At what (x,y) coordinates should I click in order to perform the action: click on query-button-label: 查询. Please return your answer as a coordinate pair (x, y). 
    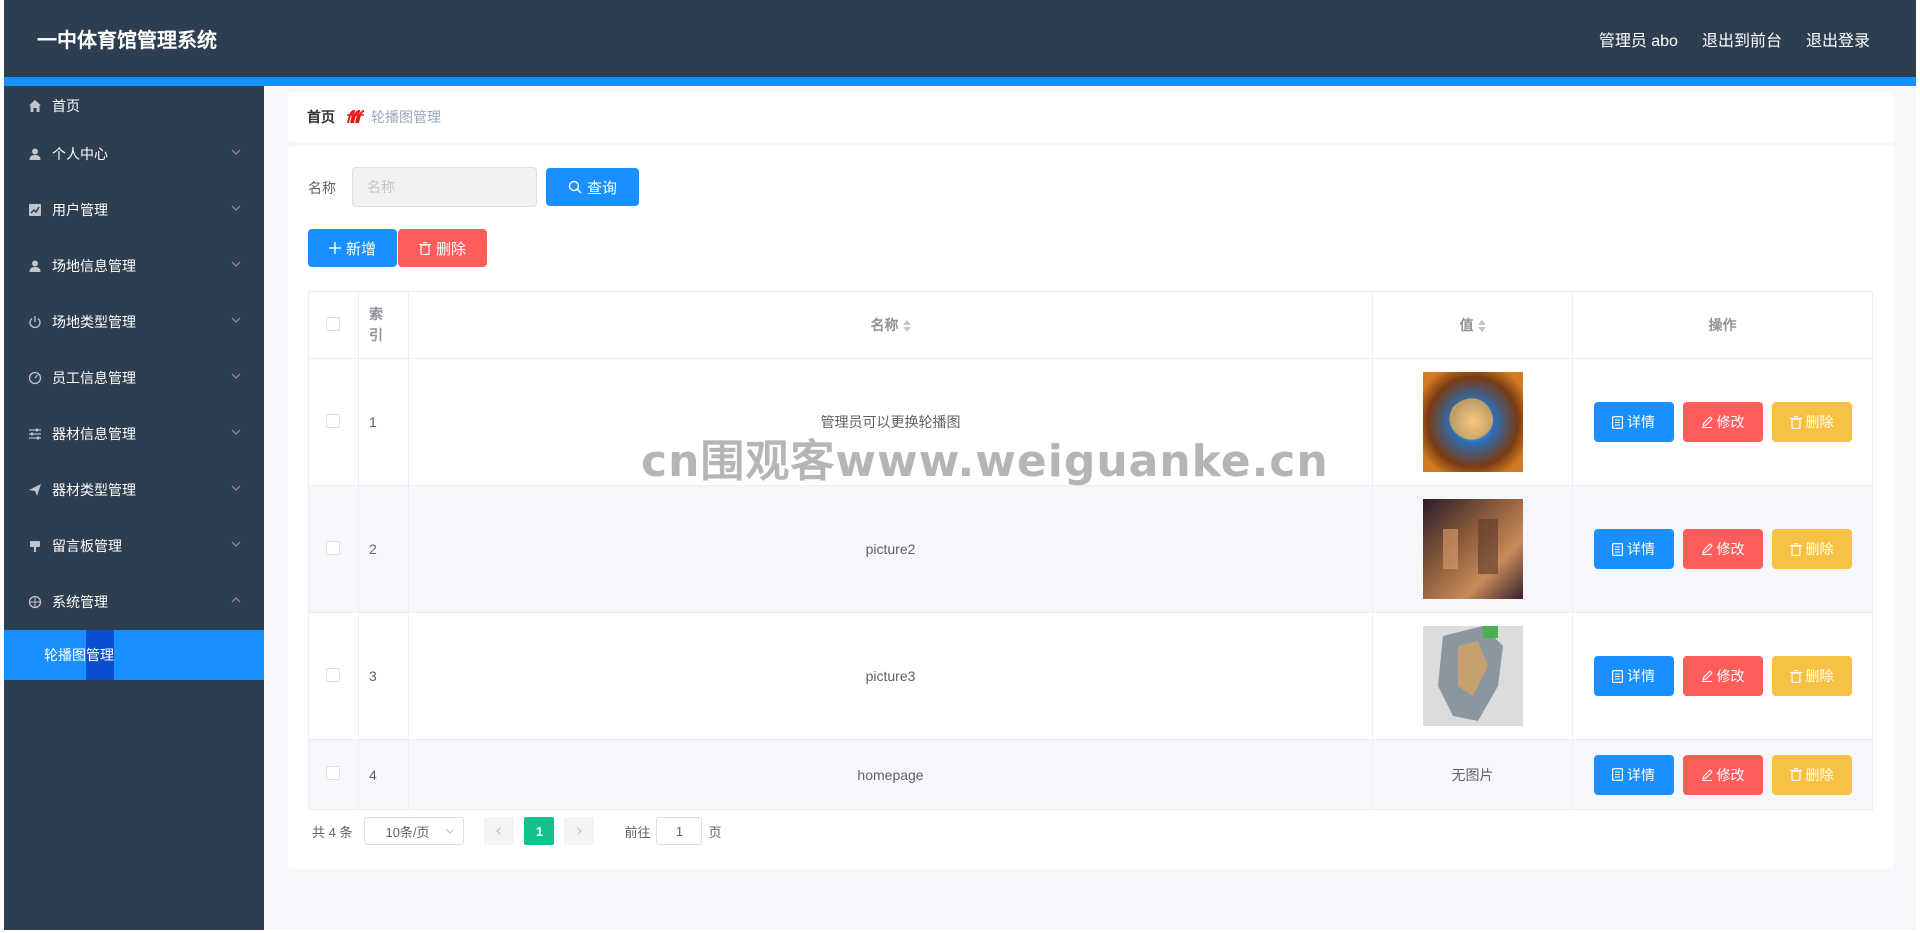
    Looking at the image, I should click on (601, 188).